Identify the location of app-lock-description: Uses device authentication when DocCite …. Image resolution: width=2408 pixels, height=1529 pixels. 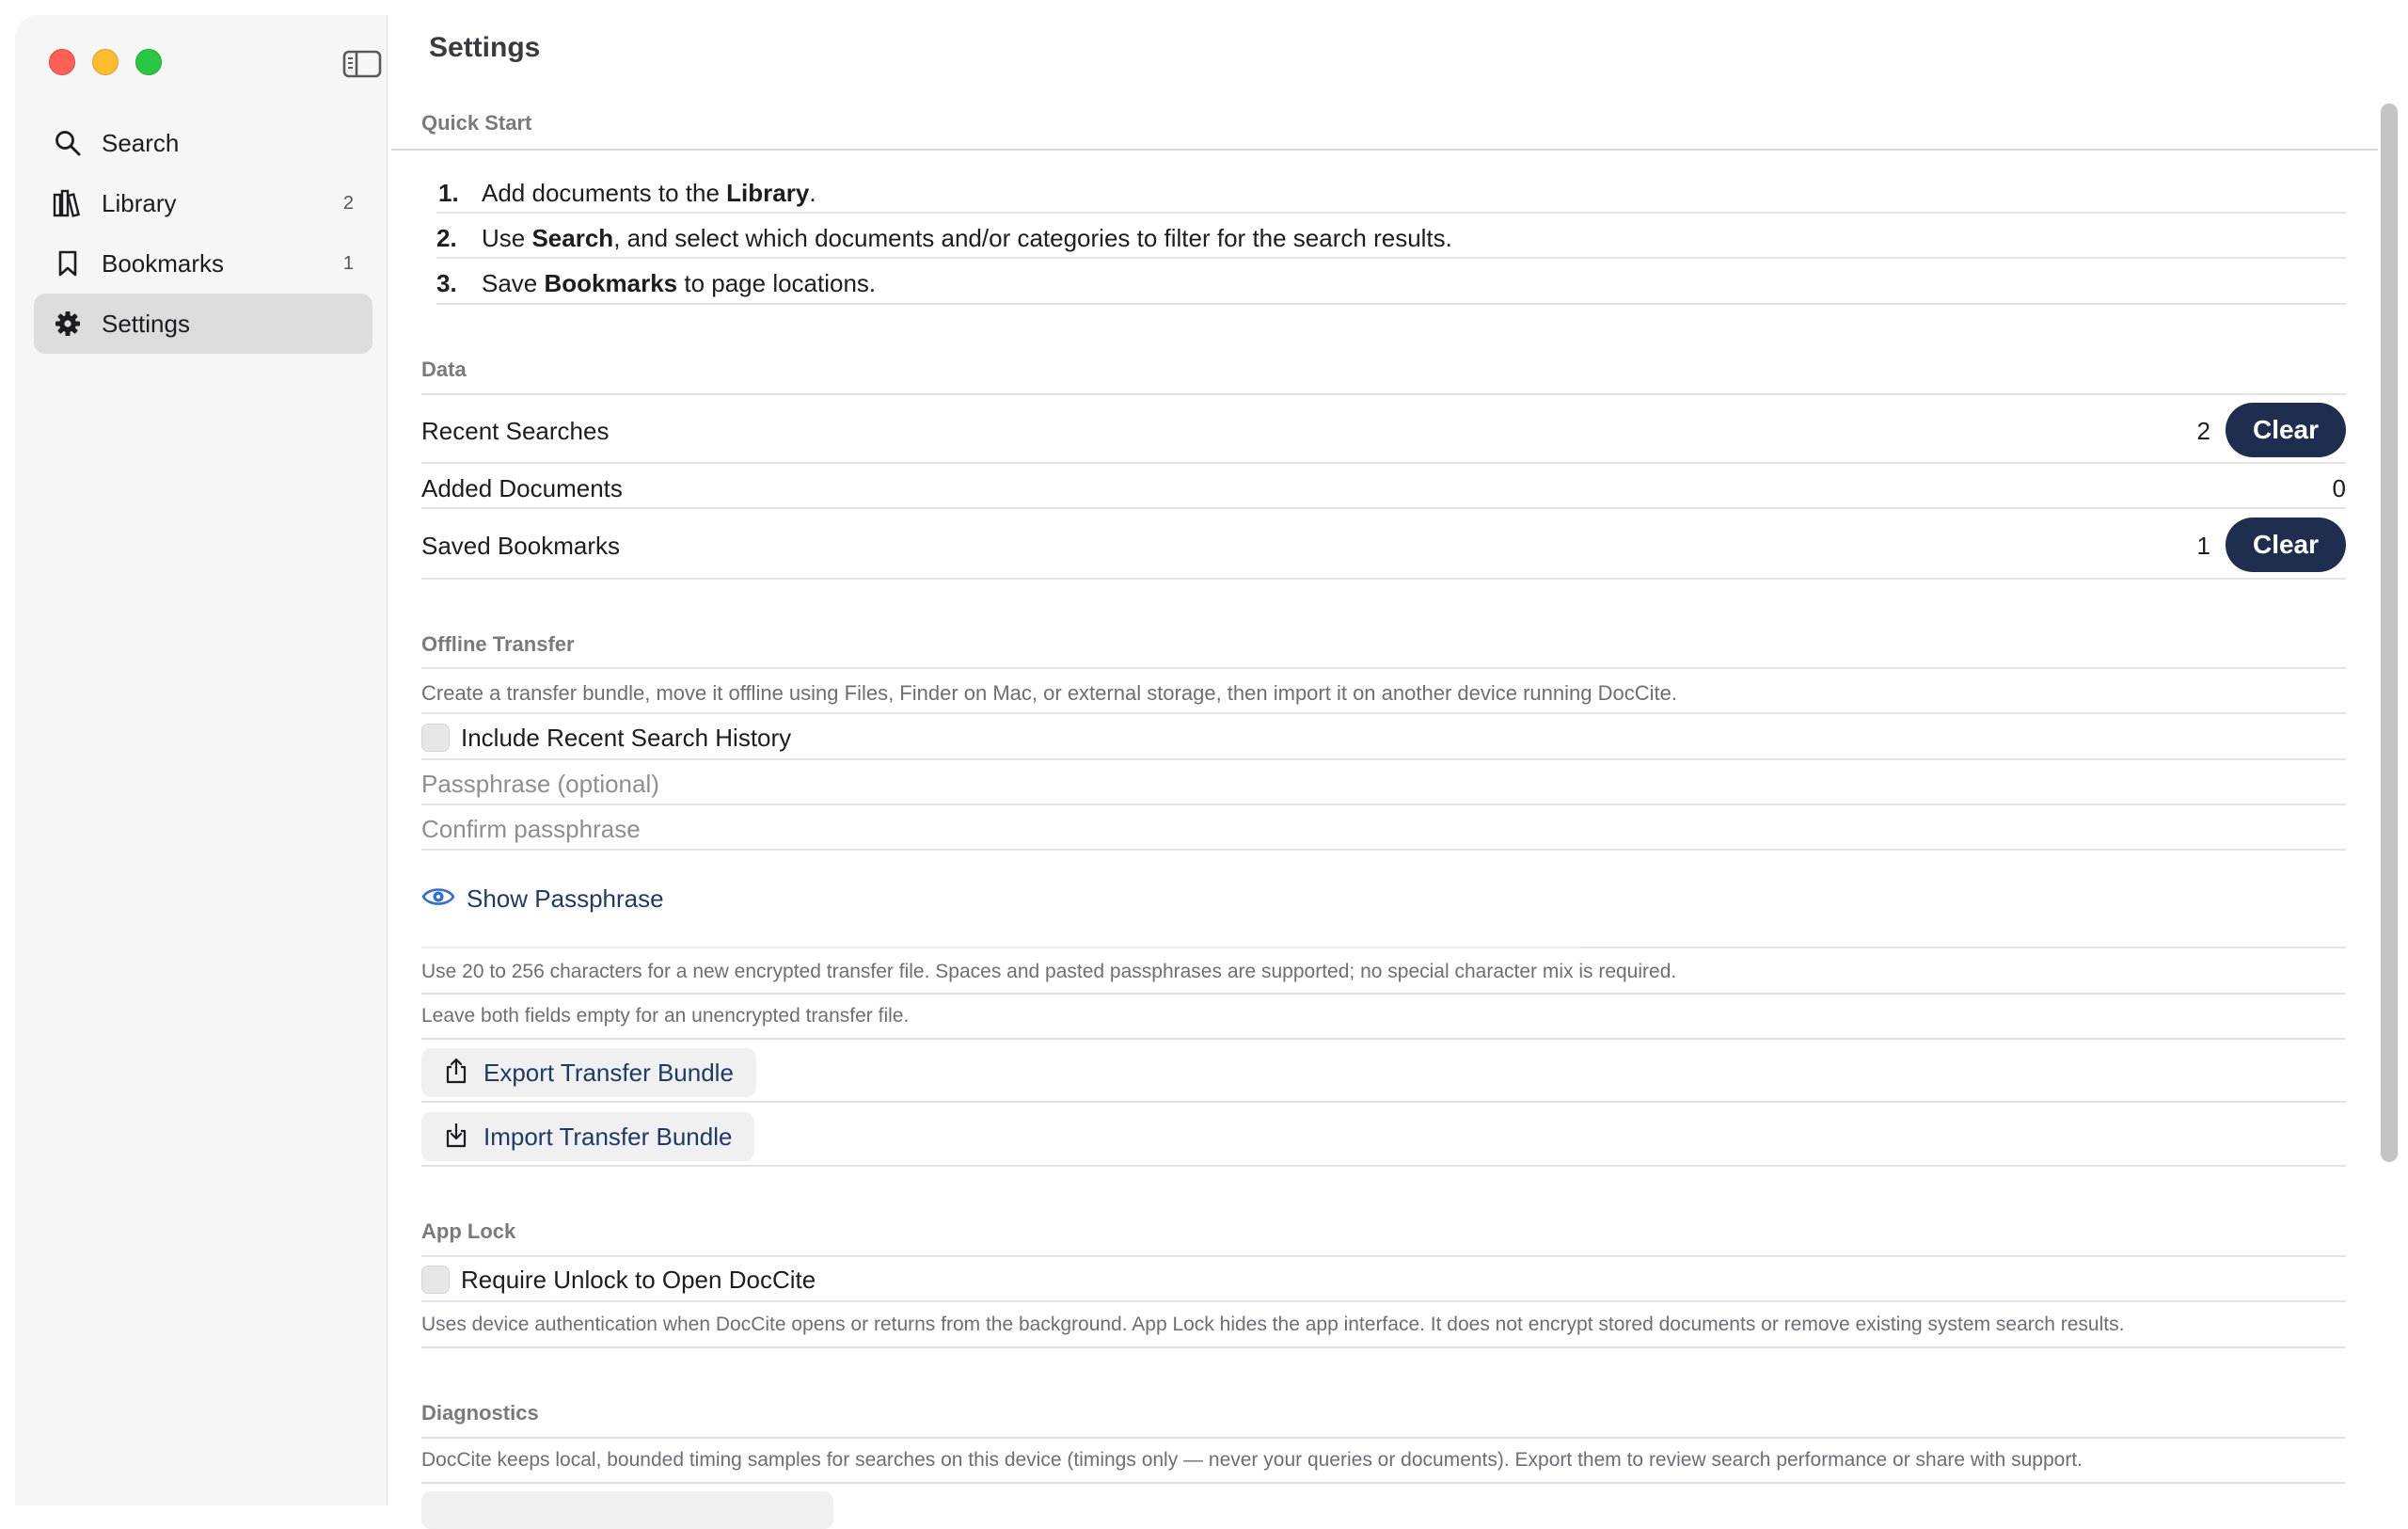
(1273, 1324).